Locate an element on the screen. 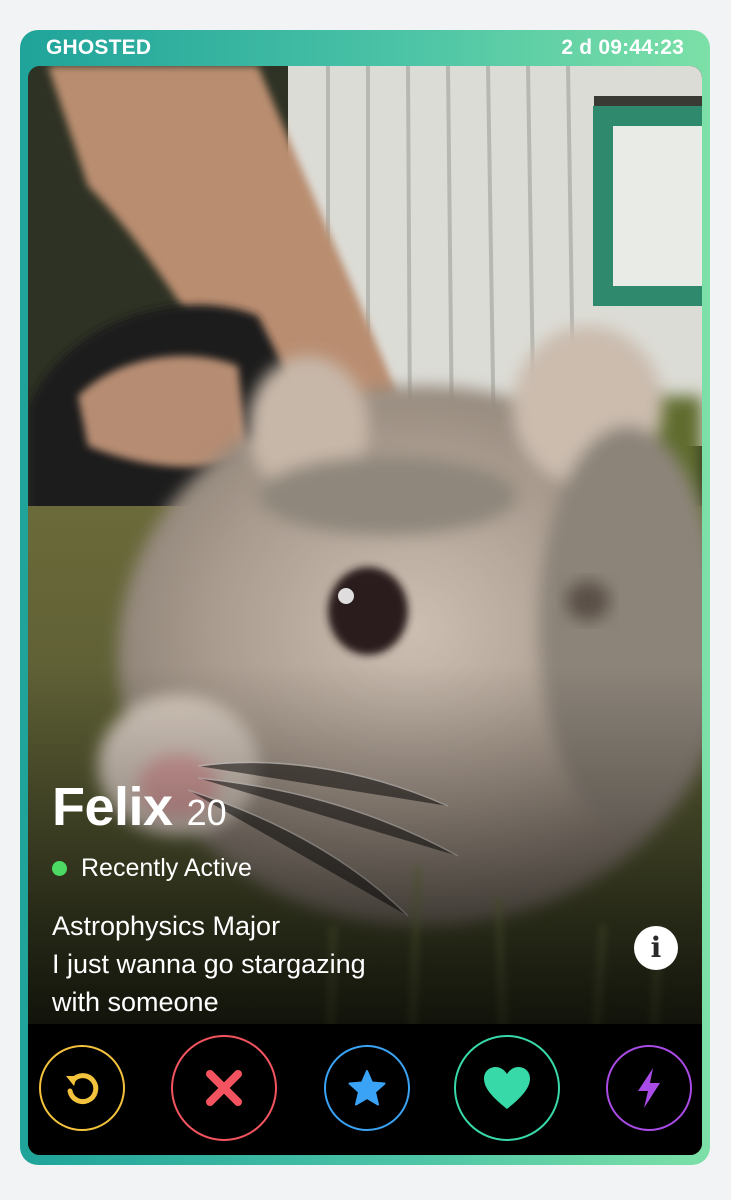 The image size is (731, 1200). boost-button is located at coordinates (649, 1088).